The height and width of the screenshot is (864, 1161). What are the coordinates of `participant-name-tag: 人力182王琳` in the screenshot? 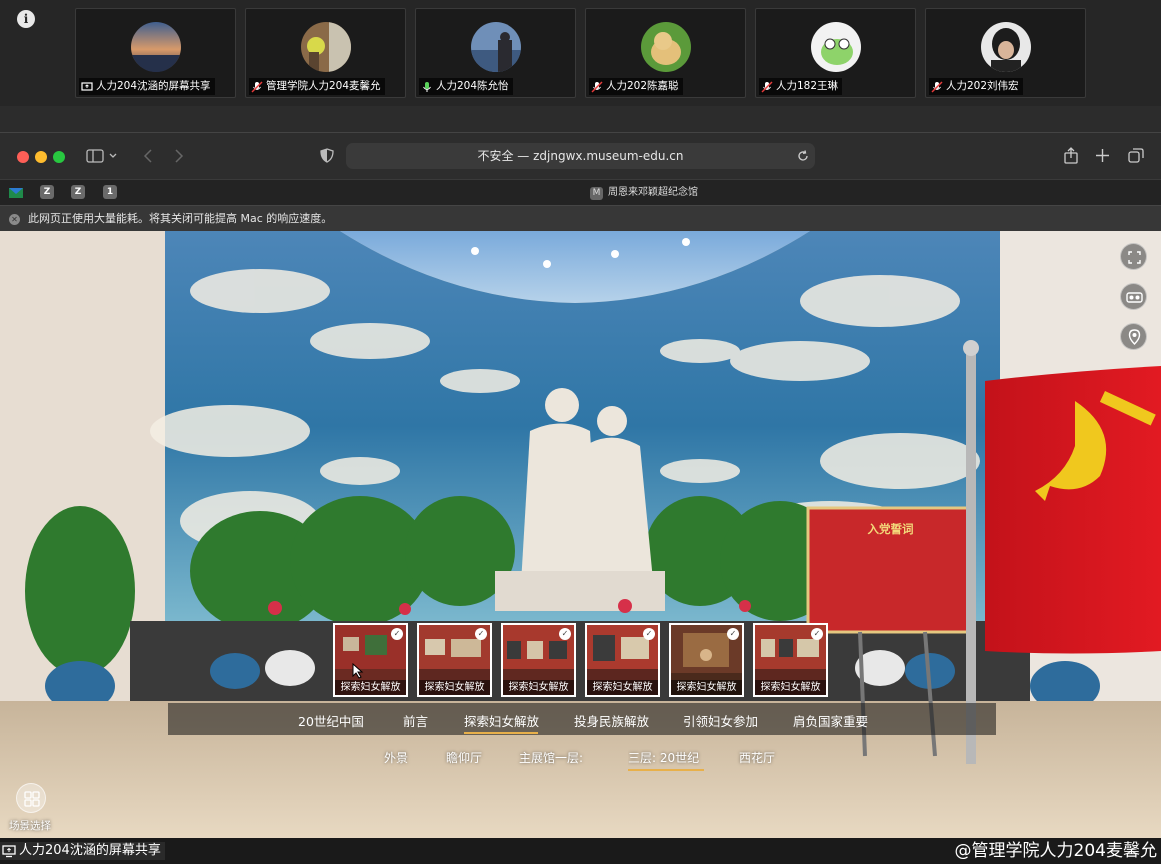 It's located at (801, 86).